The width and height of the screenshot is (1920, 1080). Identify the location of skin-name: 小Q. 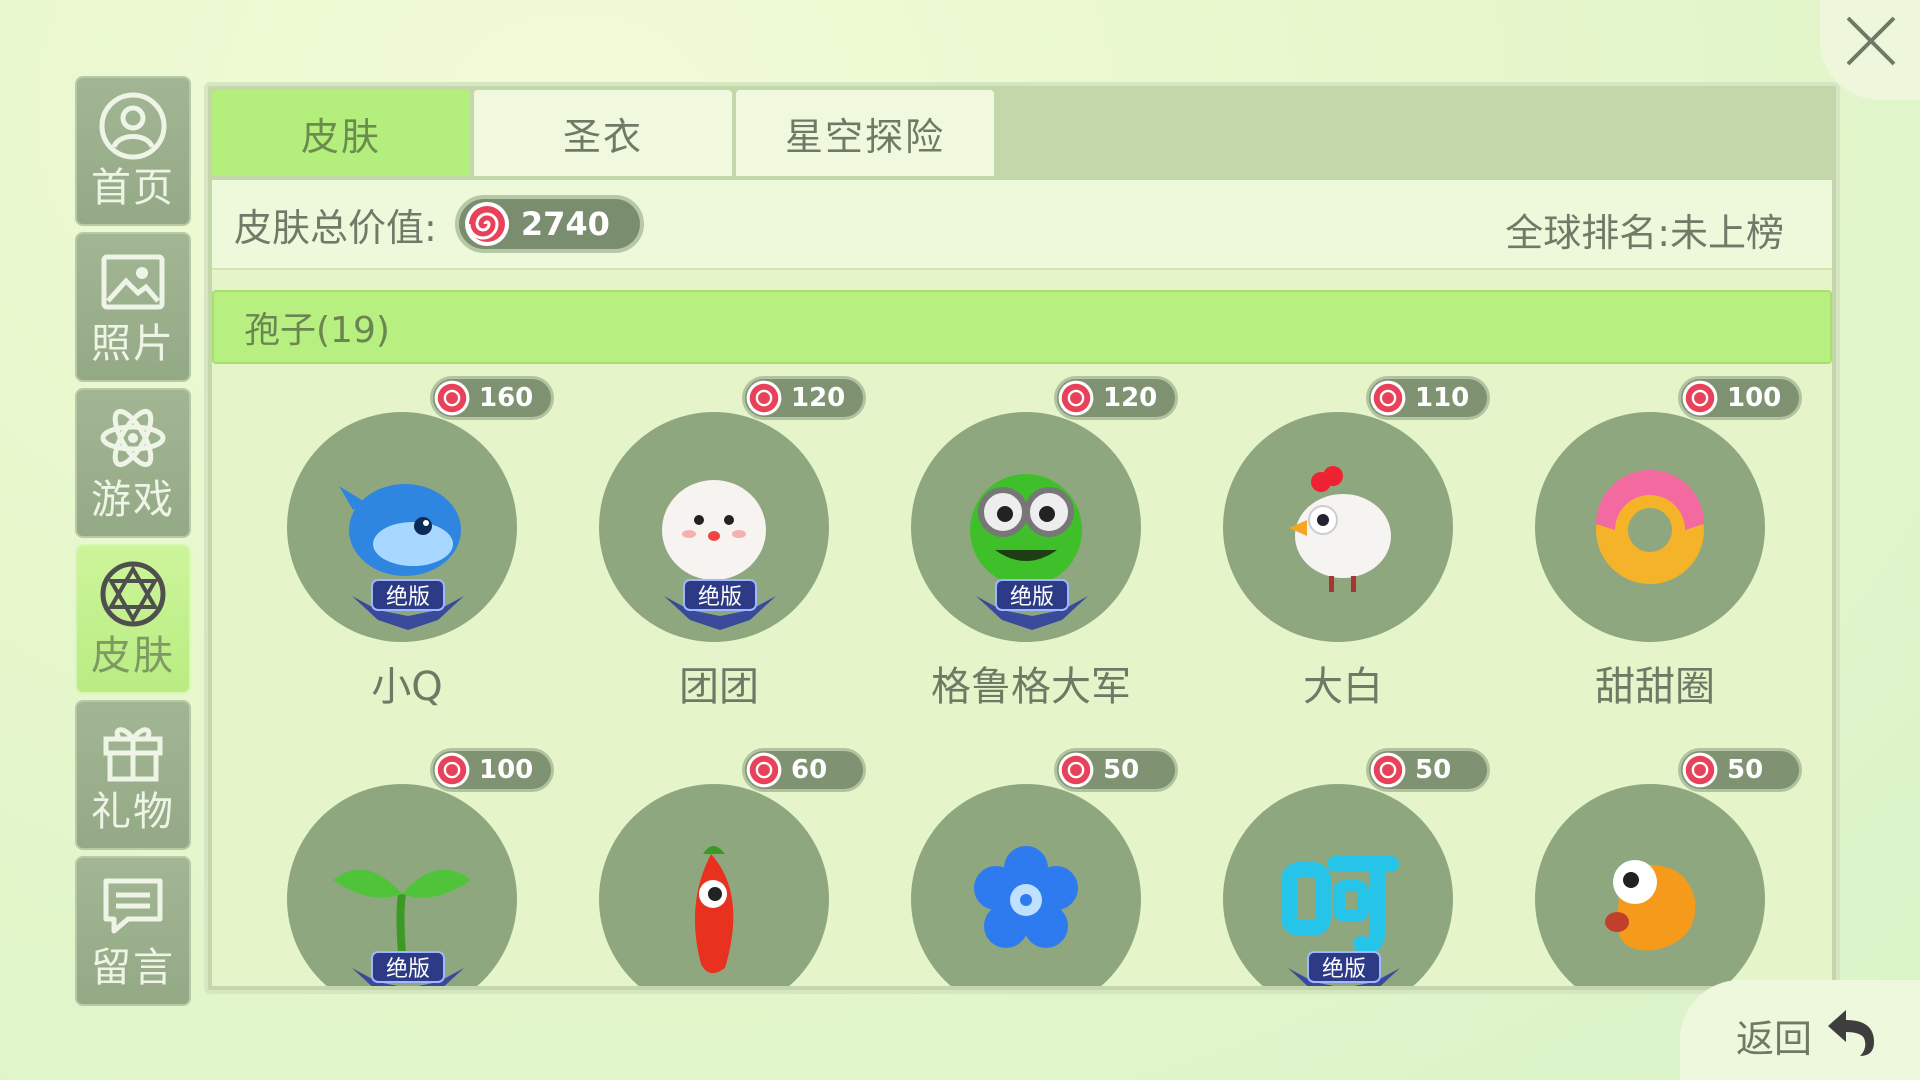
(407, 687).